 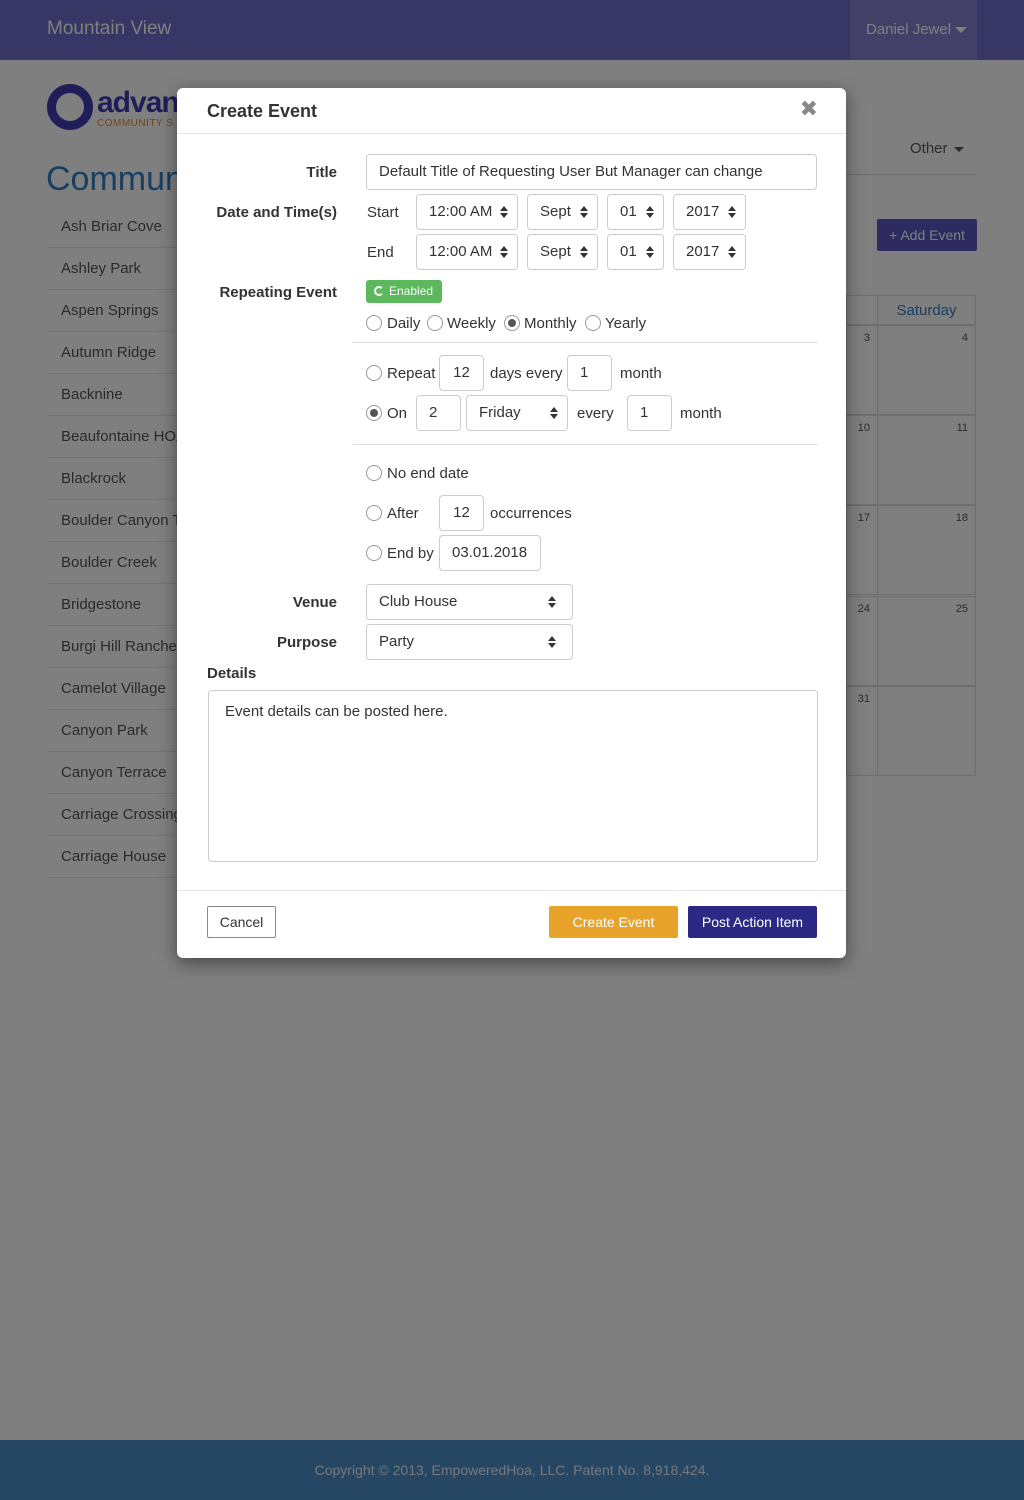 I want to click on close-icon: ✖, so click(x=809, y=109).